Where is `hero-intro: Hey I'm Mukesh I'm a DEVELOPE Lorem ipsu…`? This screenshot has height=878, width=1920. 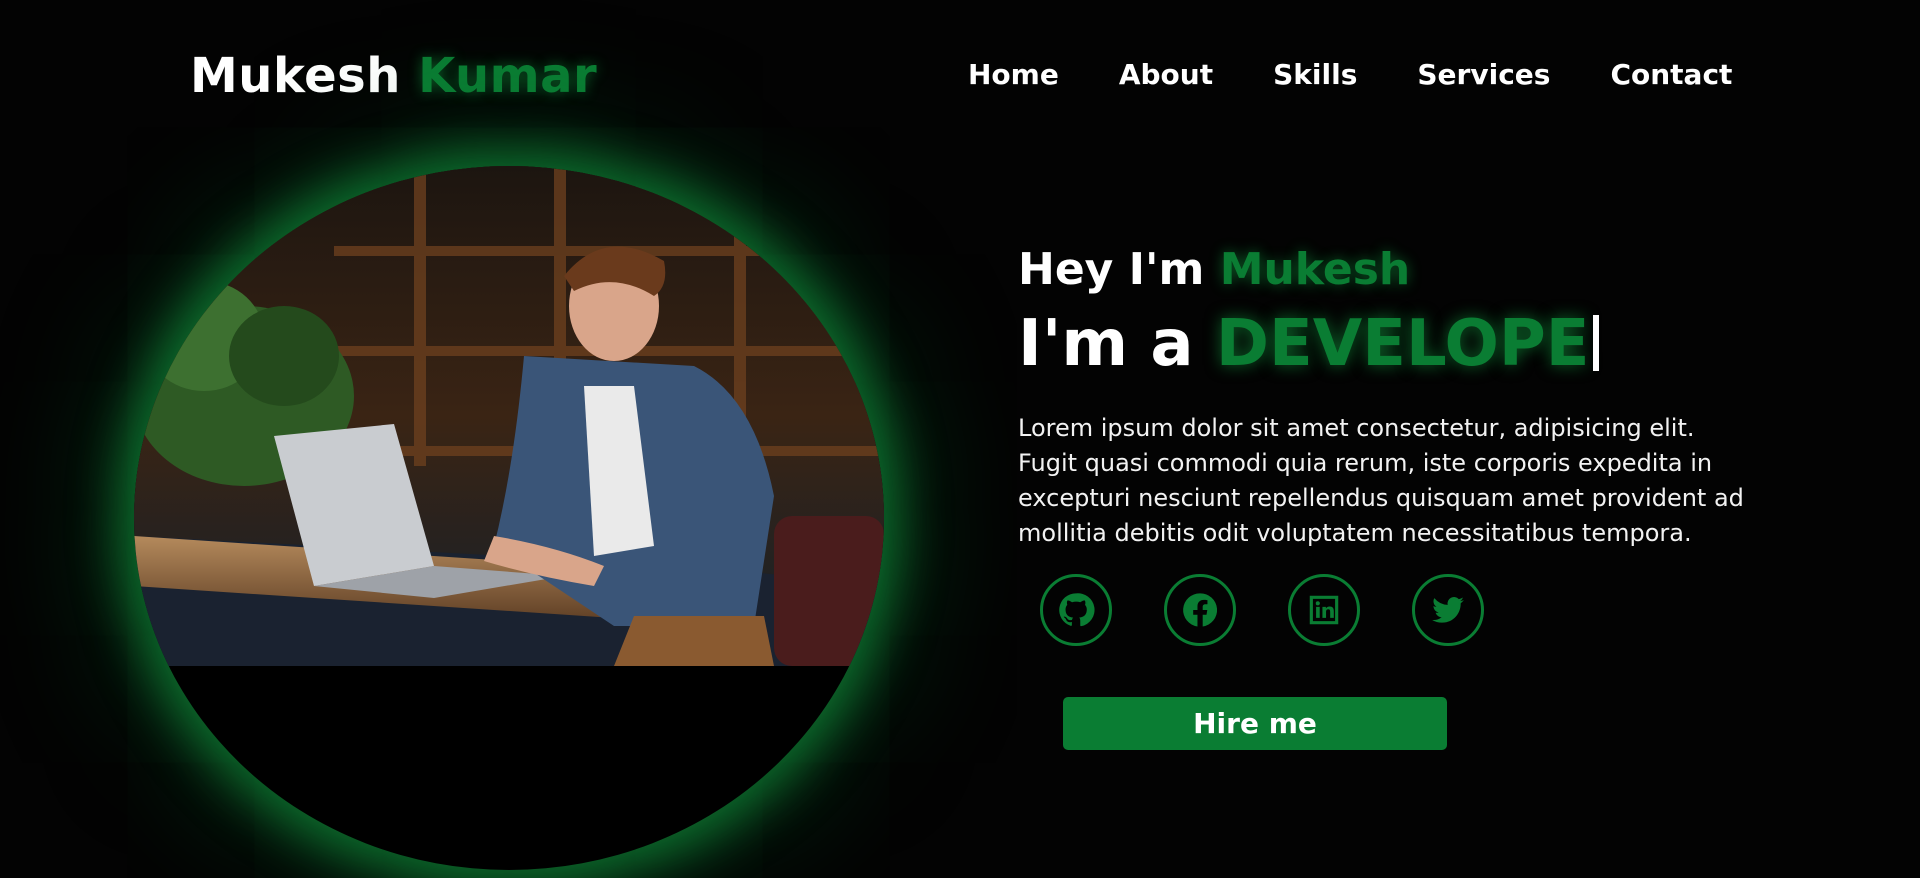 hero-intro: Hey I'm Mukesh I'm a DEVELOPE Lorem ipsu… is located at coordinates (1398, 397).